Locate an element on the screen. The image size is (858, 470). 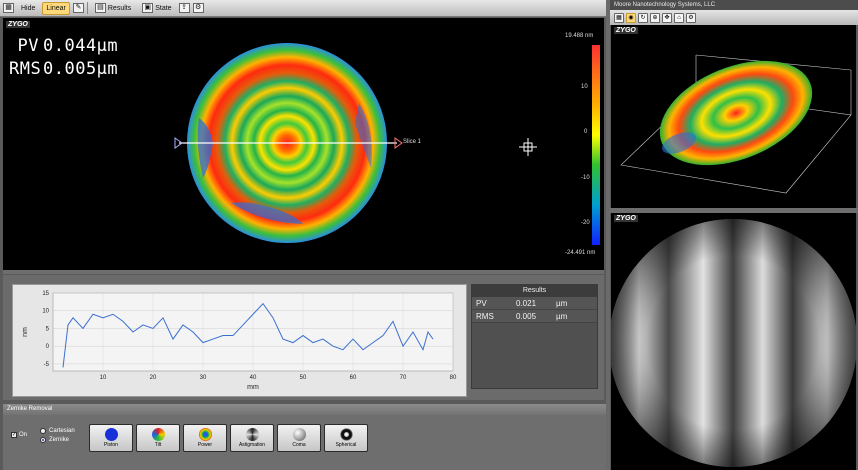
toolbar-divider is located at coordinates (87, 8).